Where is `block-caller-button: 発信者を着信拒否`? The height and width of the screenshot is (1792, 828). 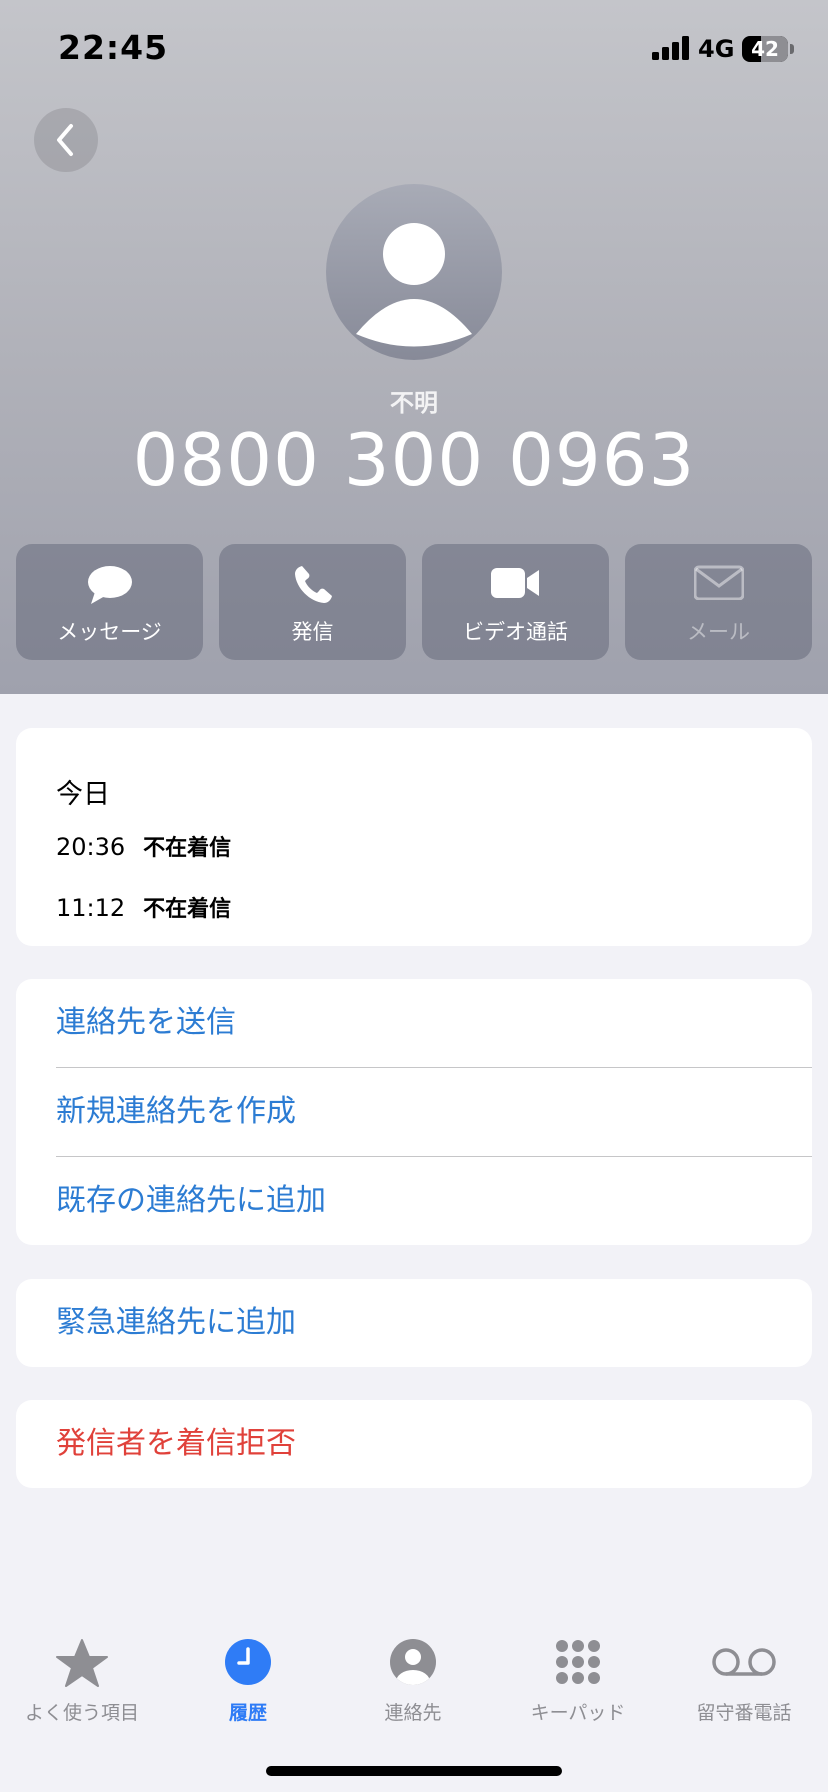 block-caller-button: 発信者を着信拒否 is located at coordinates (434, 1444).